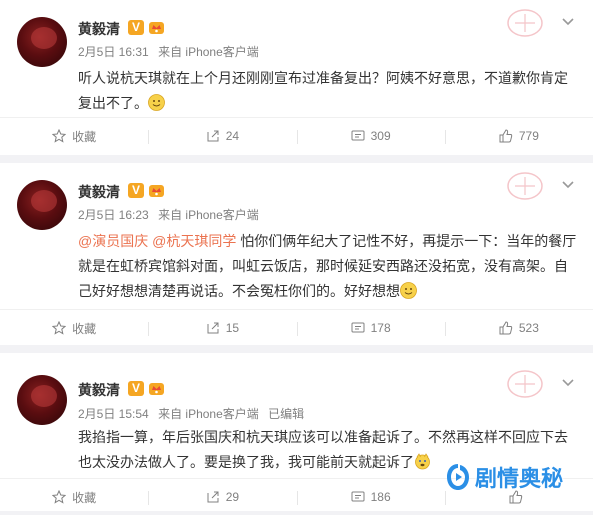 This screenshot has height=515, width=593. Describe the element at coordinates (381, 497) in the screenshot. I see `comment-count: 186` at that location.